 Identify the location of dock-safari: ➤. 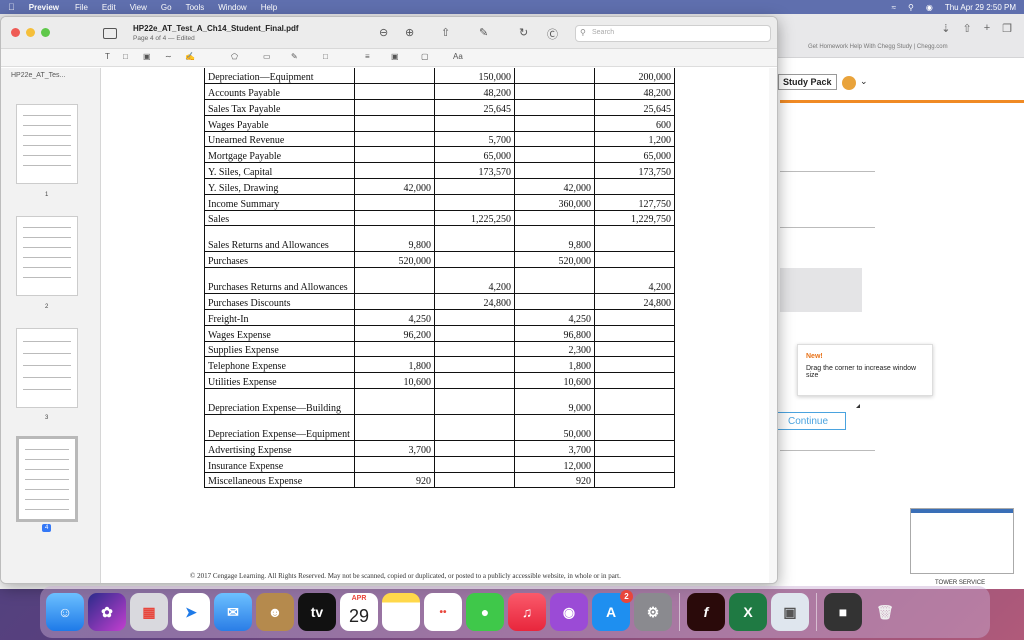
(191, 612).